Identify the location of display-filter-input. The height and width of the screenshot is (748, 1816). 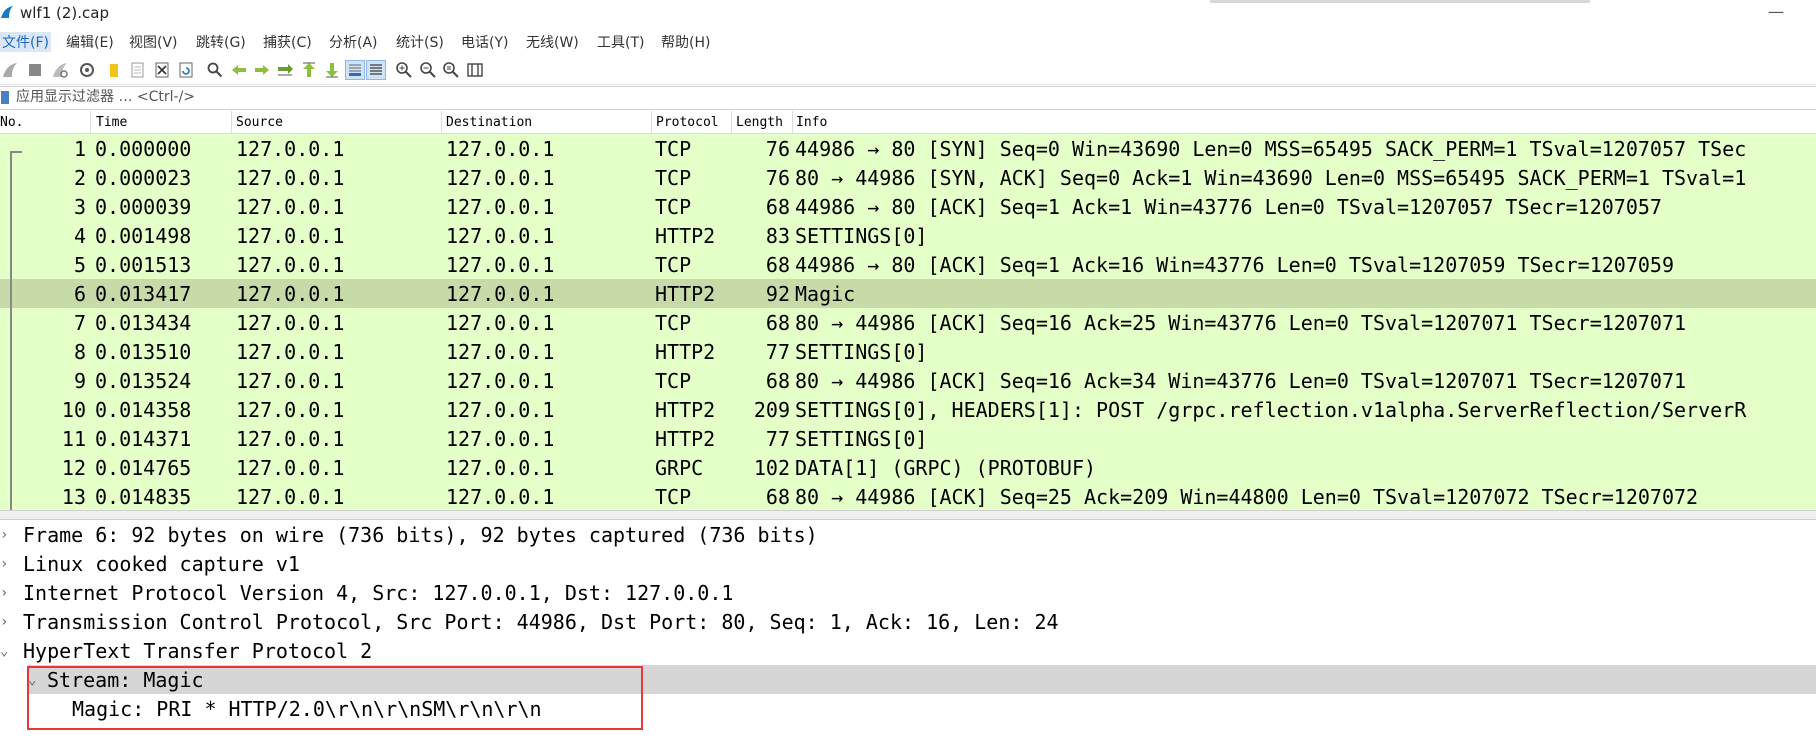
(911, 97).